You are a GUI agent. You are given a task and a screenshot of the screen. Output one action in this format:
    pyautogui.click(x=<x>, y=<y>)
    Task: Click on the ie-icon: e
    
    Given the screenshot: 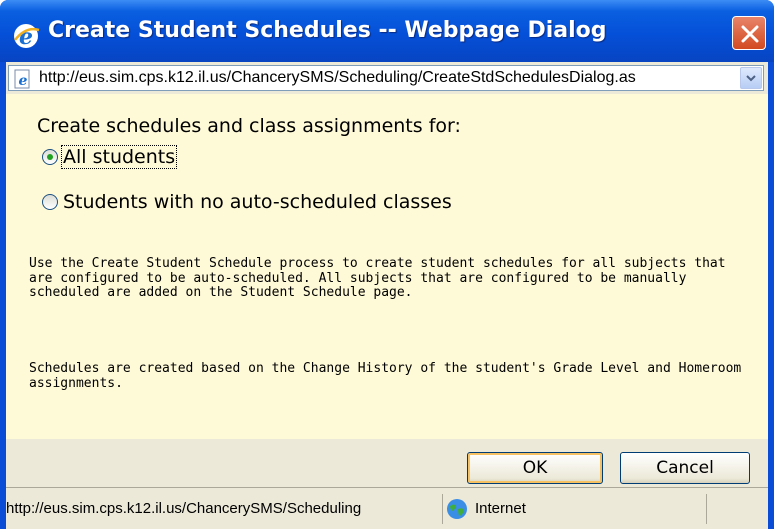 What is the action you would take?
    pyautogui.click(x=27, y=37)
    